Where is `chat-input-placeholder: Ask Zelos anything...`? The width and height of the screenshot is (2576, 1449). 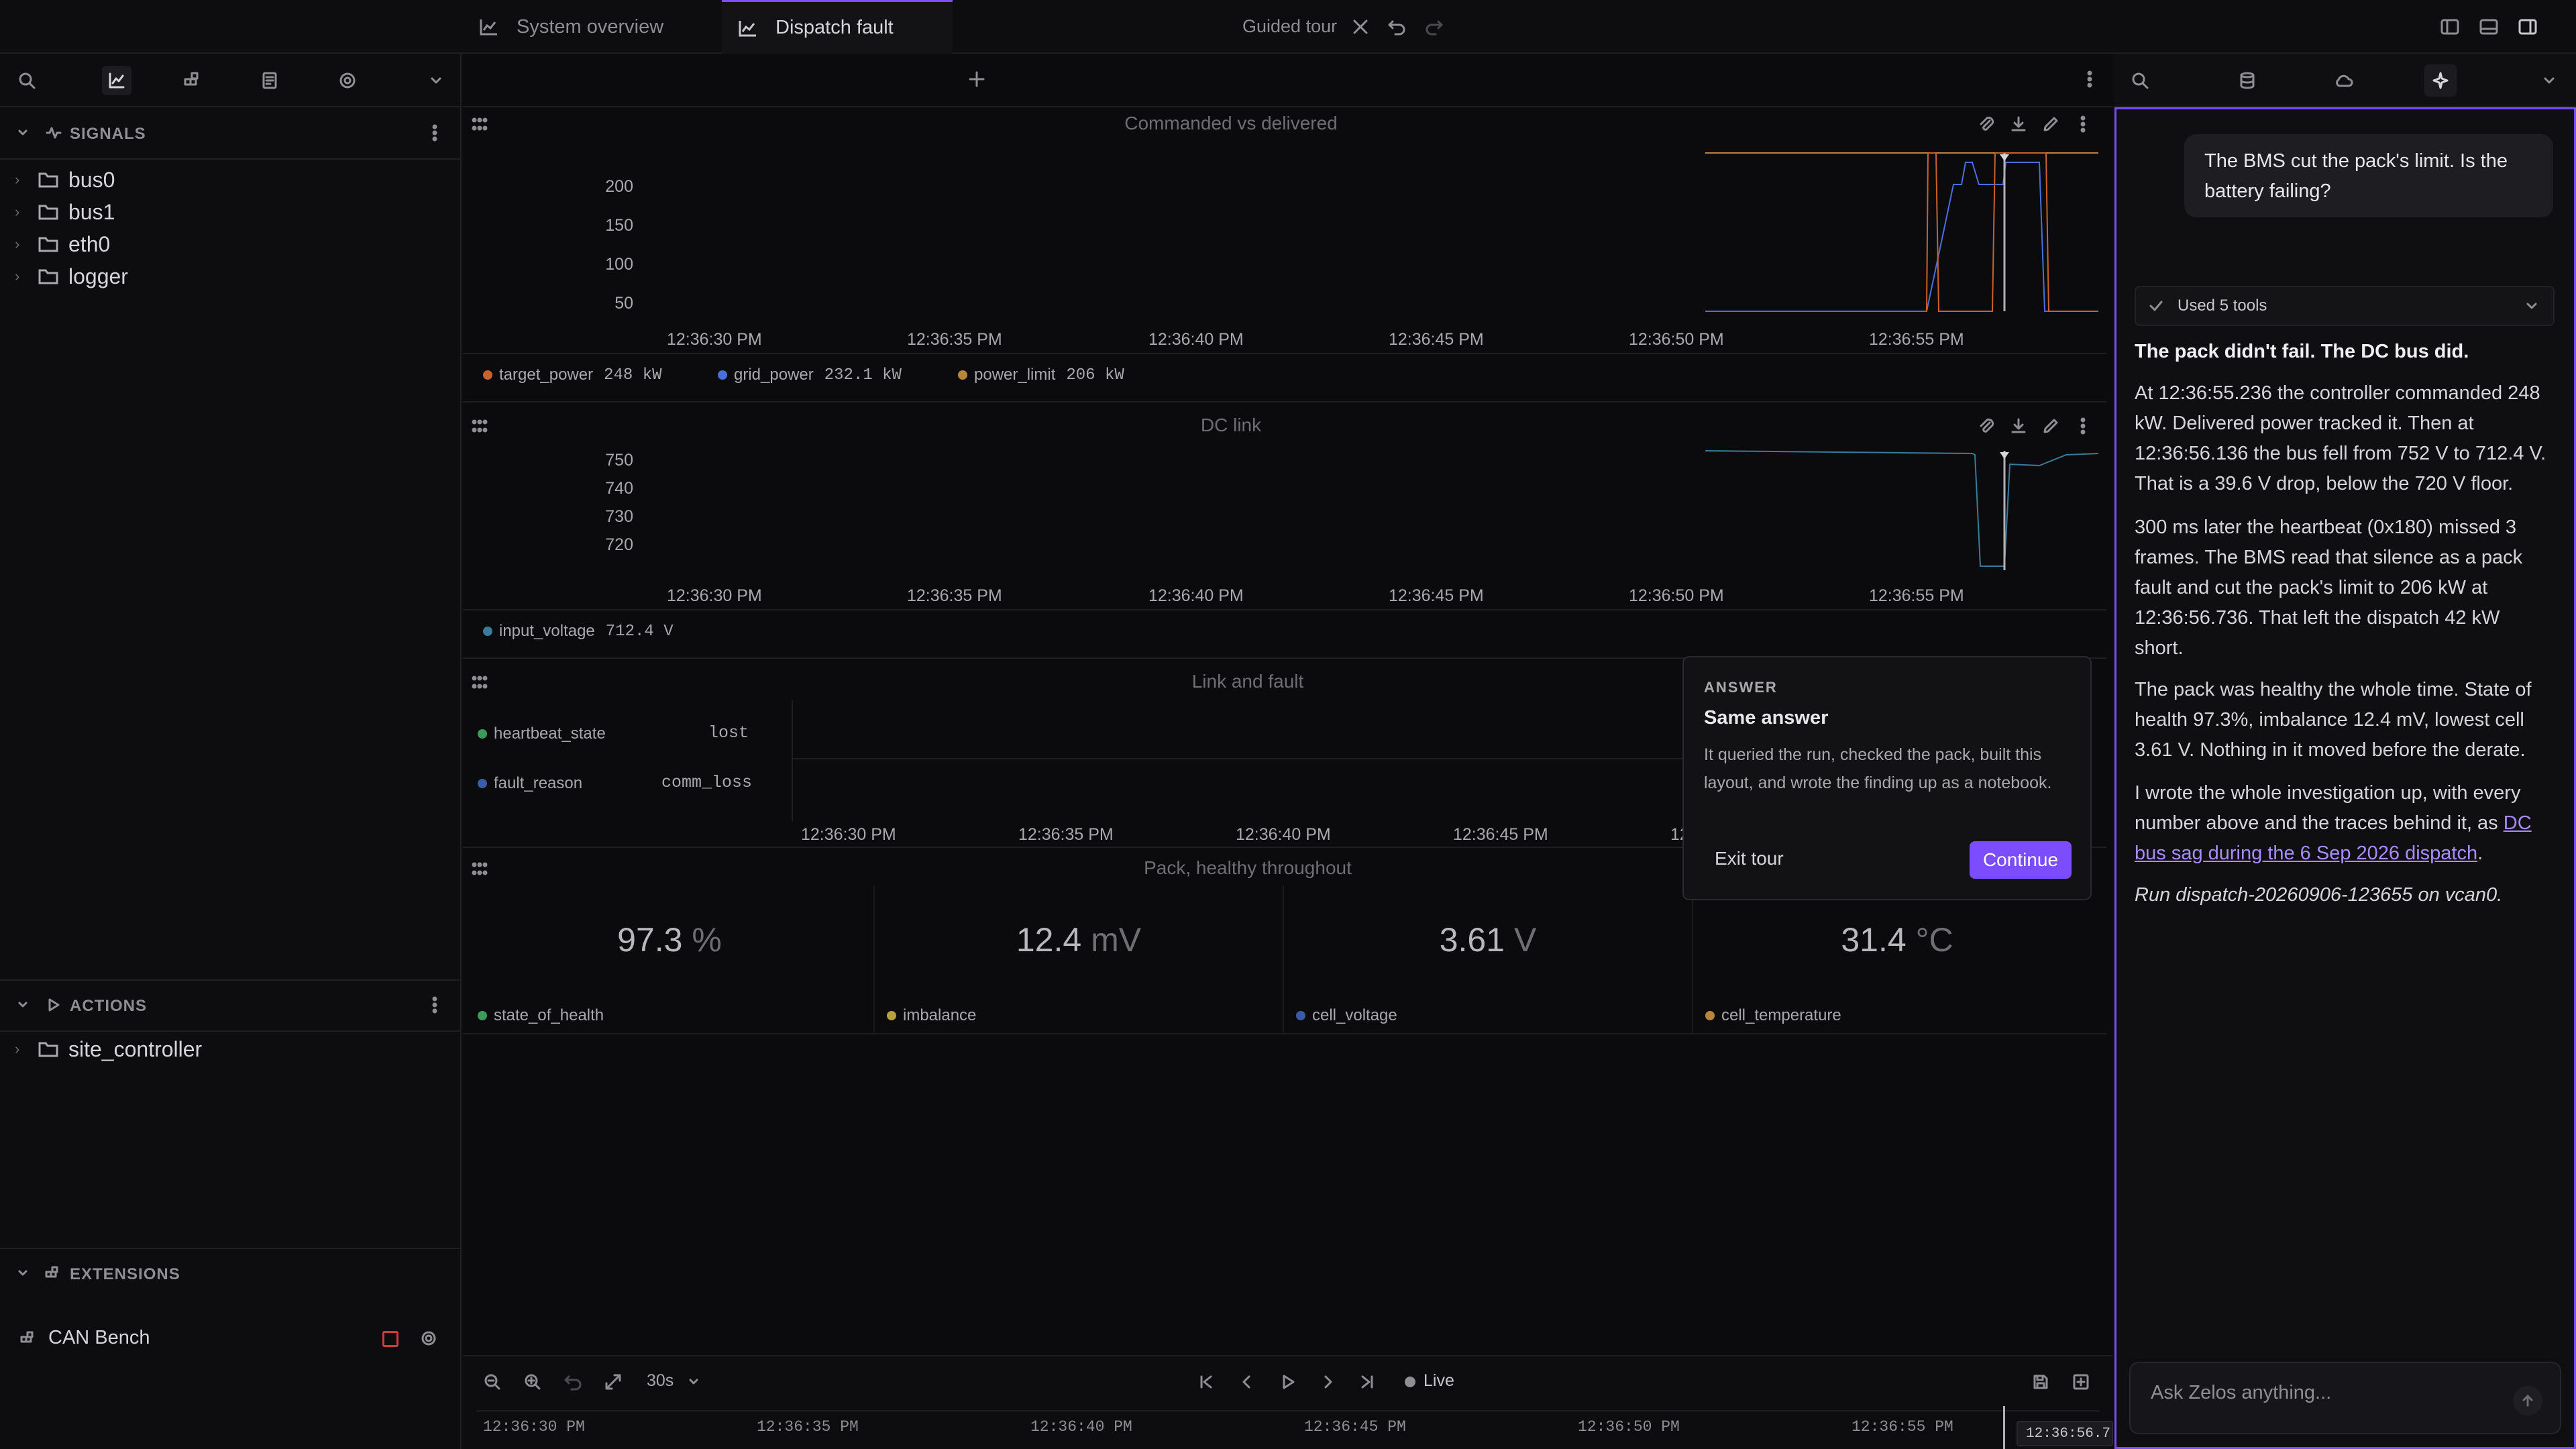 chat-input-placeholder: Ask Zelos anything... is located at coordinates (2241, 1393).